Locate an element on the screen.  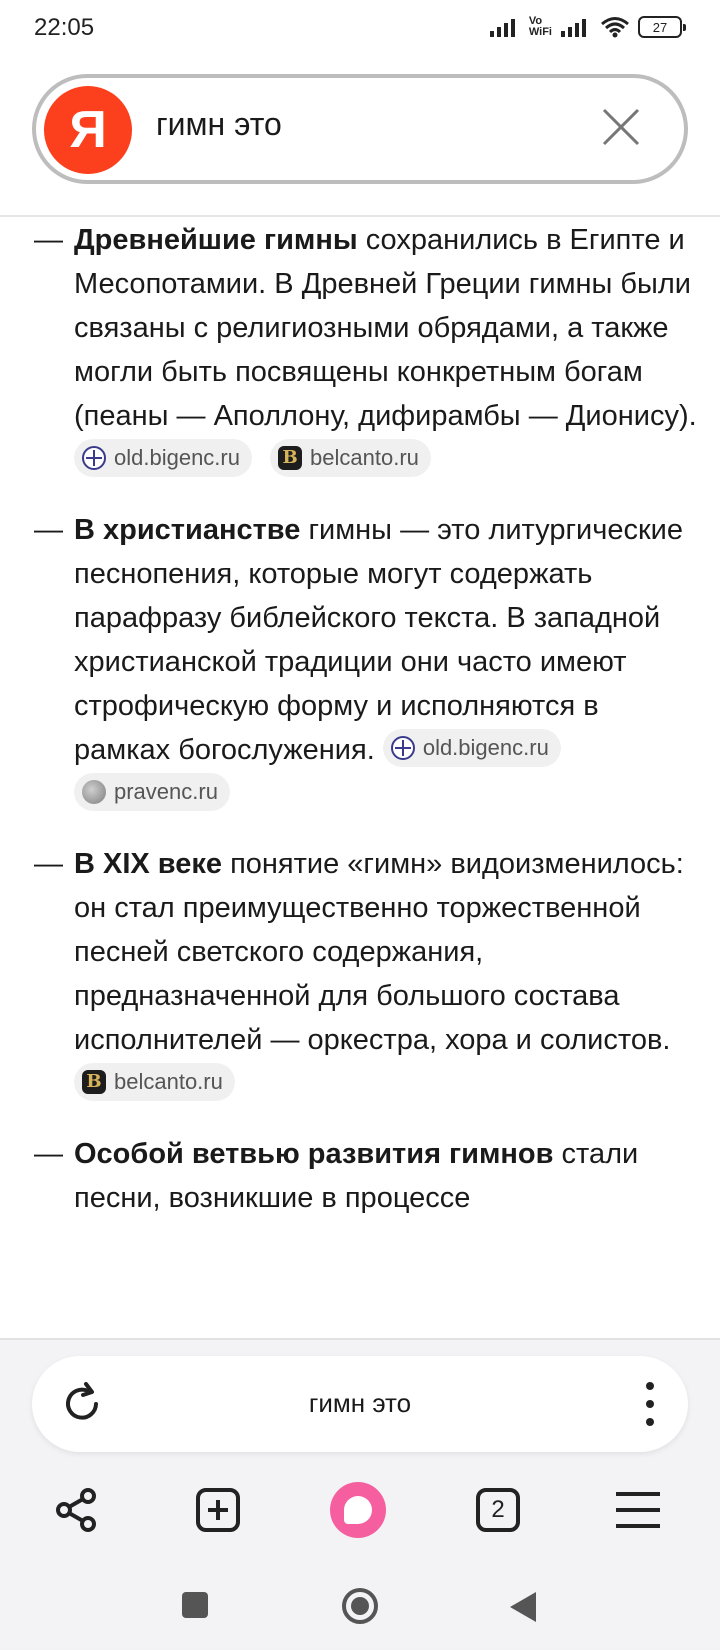
share-button is located at coordinates (76, 1510).